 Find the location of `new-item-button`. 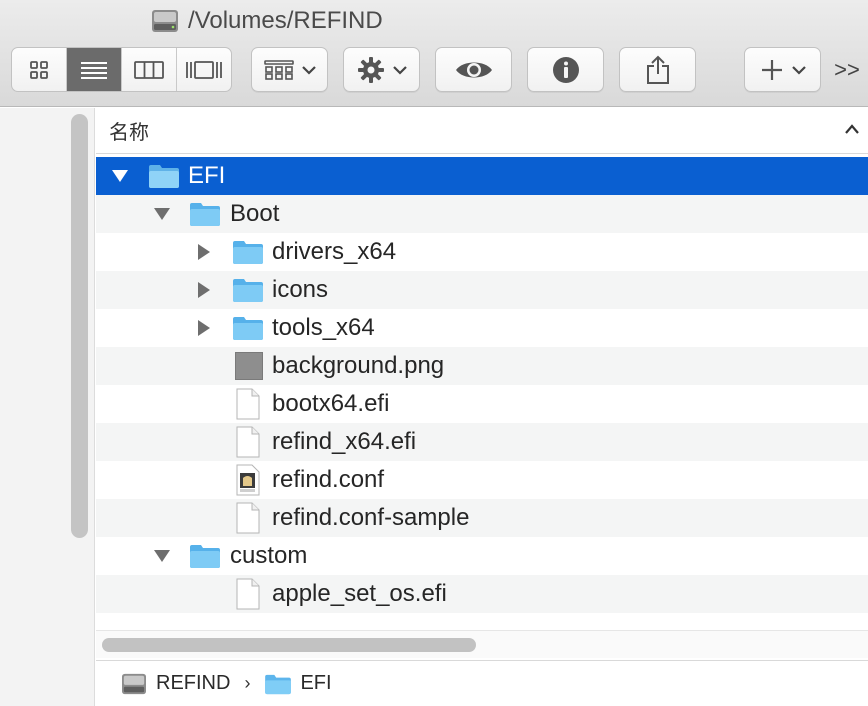

new-item-button is located at coordinates (782, 69).